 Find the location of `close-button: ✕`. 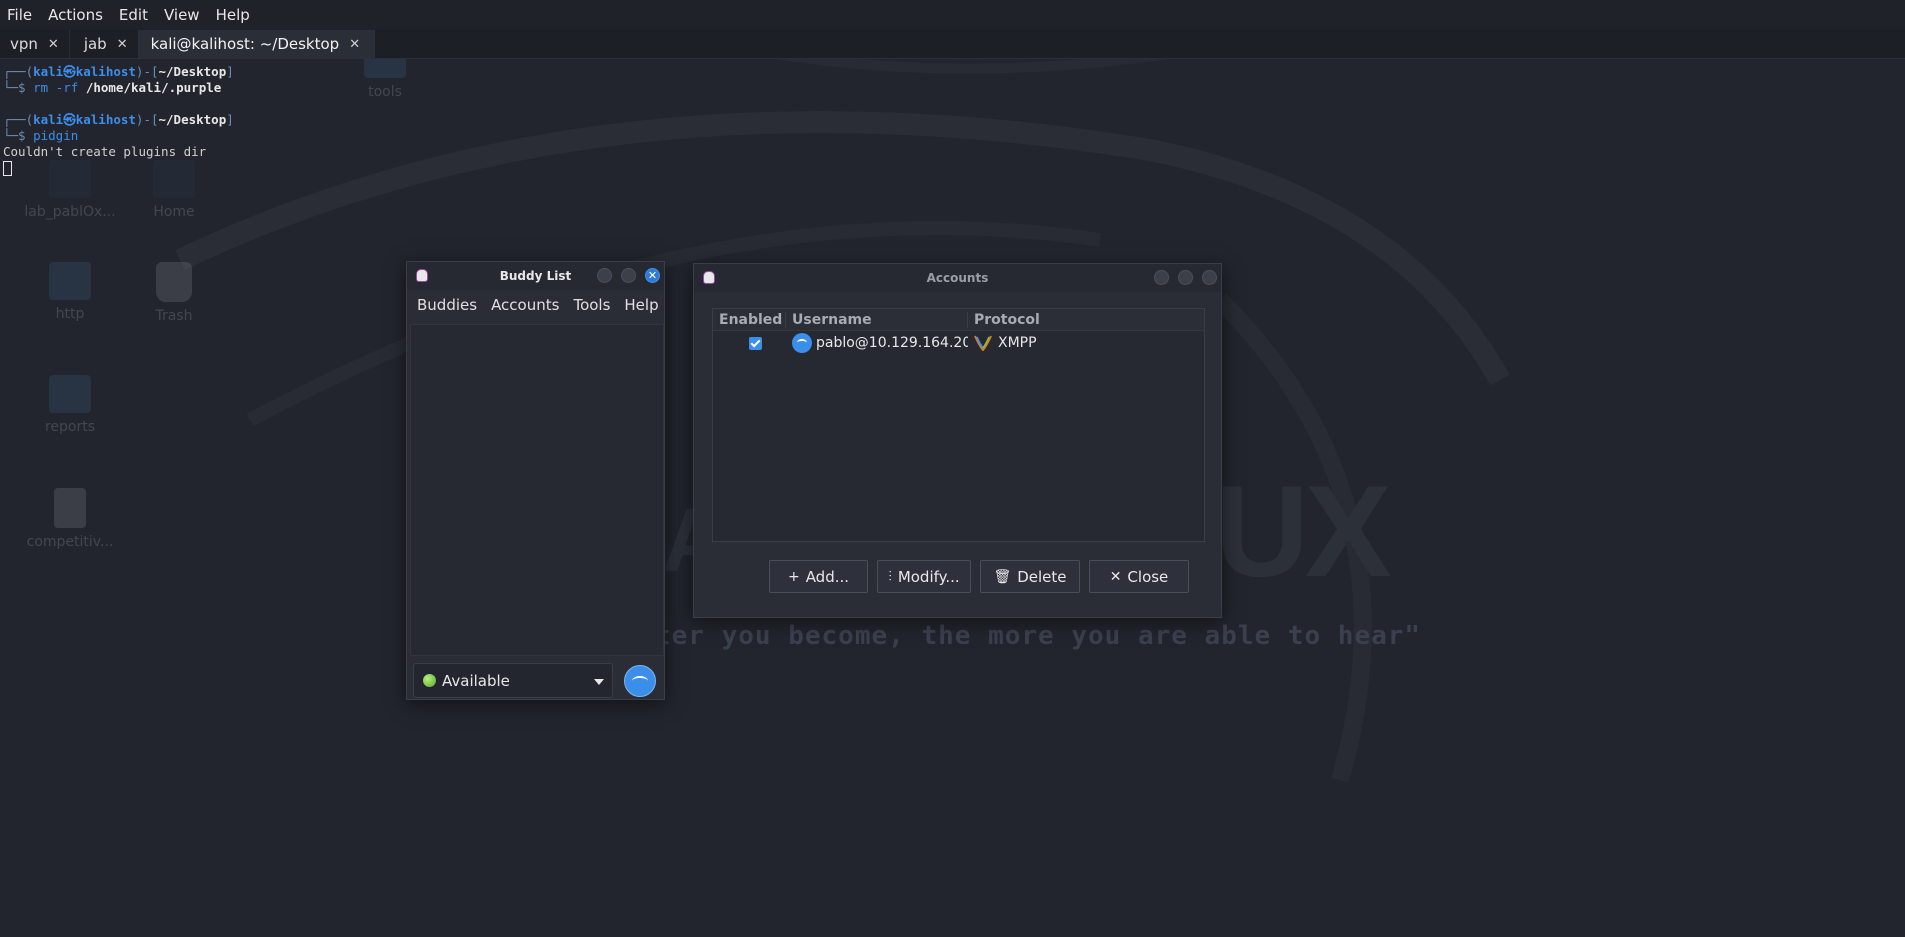

close-button: ✕ is located at coordinates (652, 275).